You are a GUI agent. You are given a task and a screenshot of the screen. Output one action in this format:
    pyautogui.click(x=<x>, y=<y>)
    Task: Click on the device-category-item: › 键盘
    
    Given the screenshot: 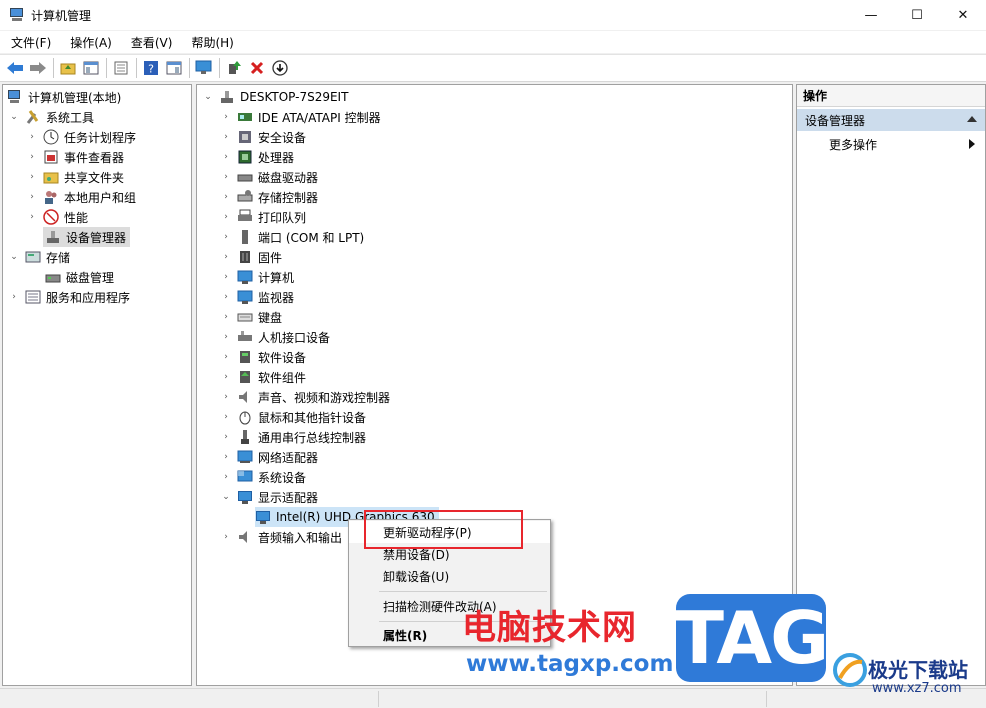 What is the action you would take?
    pyautogui.click(x=251, y=317)
    